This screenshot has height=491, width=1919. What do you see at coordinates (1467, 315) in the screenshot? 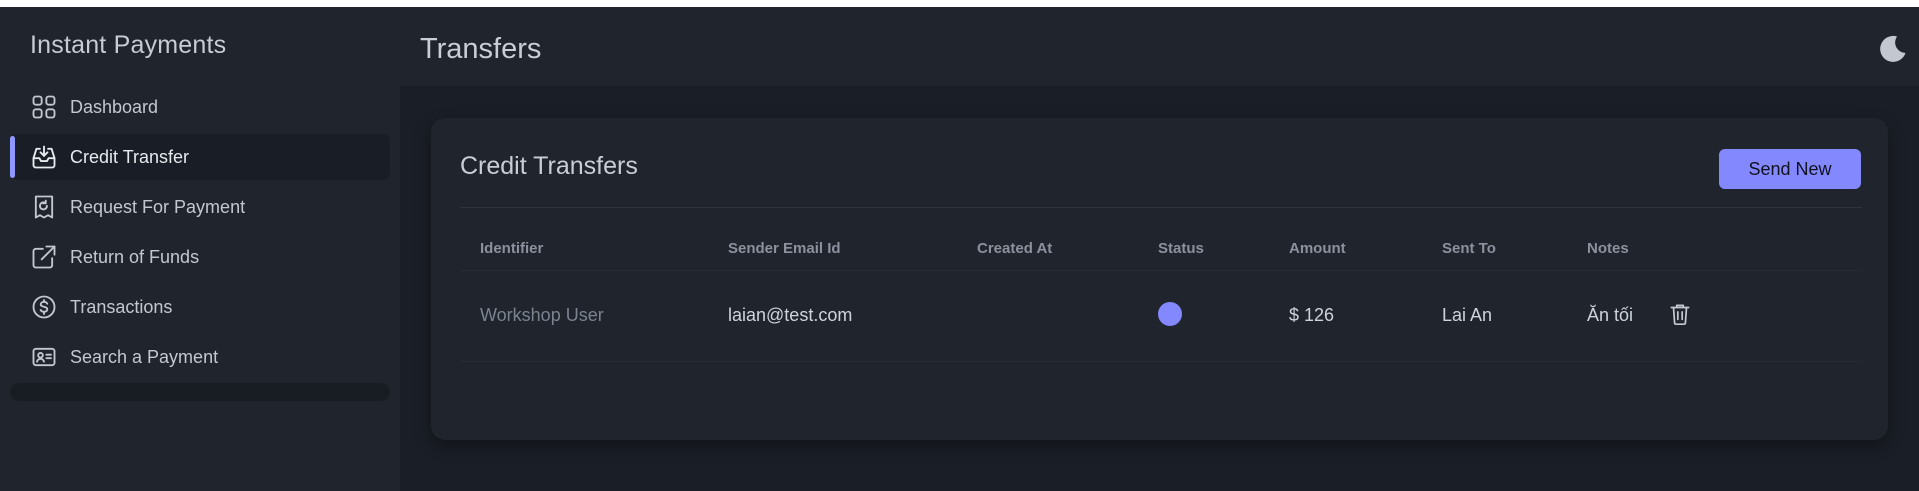
I see `cell-sent-to: Lai An` at bounding box center [1467, 315].